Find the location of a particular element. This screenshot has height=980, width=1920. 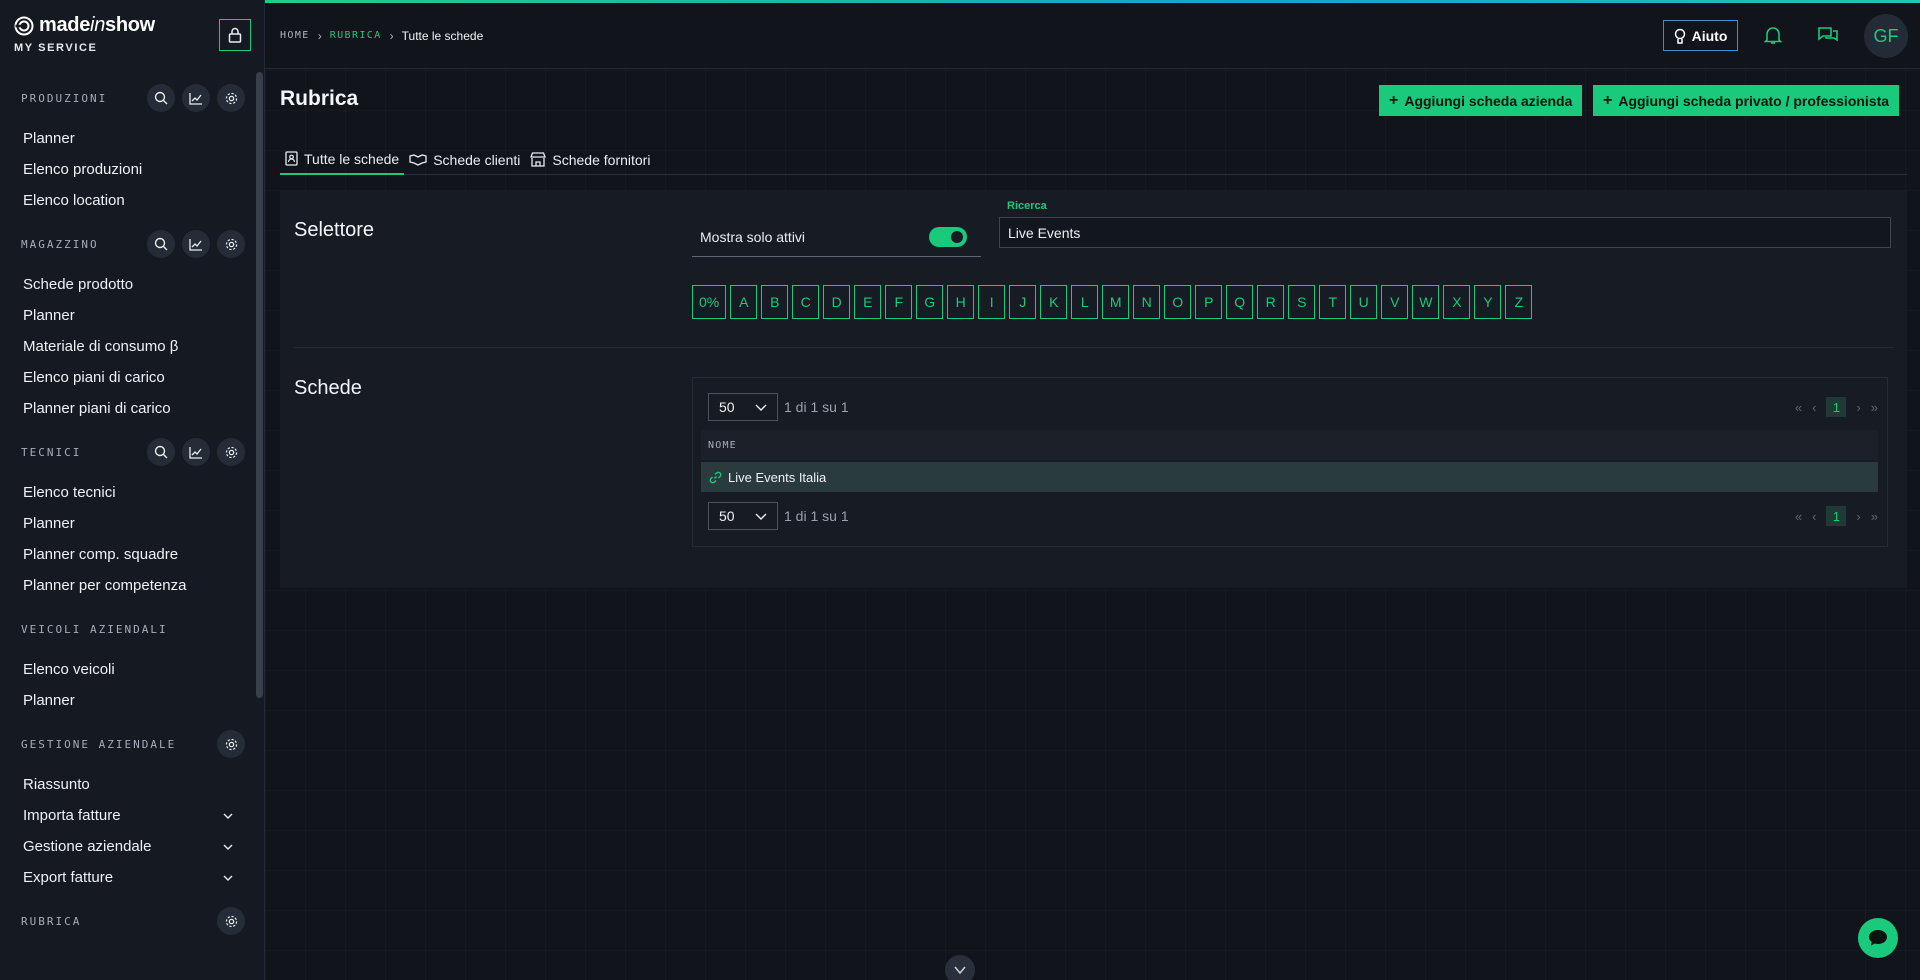

letter-filter-item: T is located at coordinates (1333, 302).